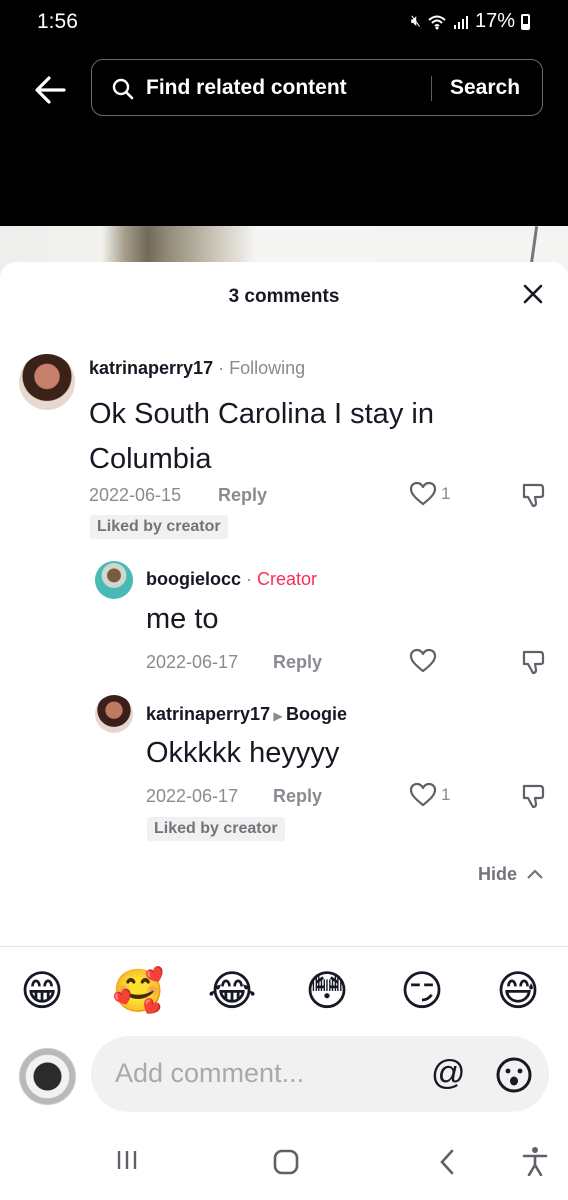 Image resolution: width=568 pixels, height=1200 pixels. I want to click on accessibility-icon, so click(535, 1161).